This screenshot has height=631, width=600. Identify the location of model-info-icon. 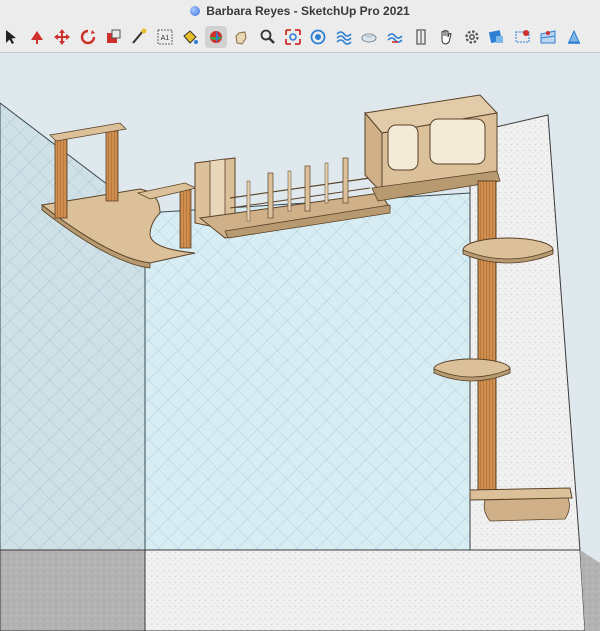
(497, 37).